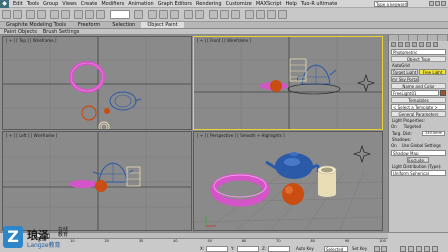  I want to click on schematic-icon, so click(235, 14).